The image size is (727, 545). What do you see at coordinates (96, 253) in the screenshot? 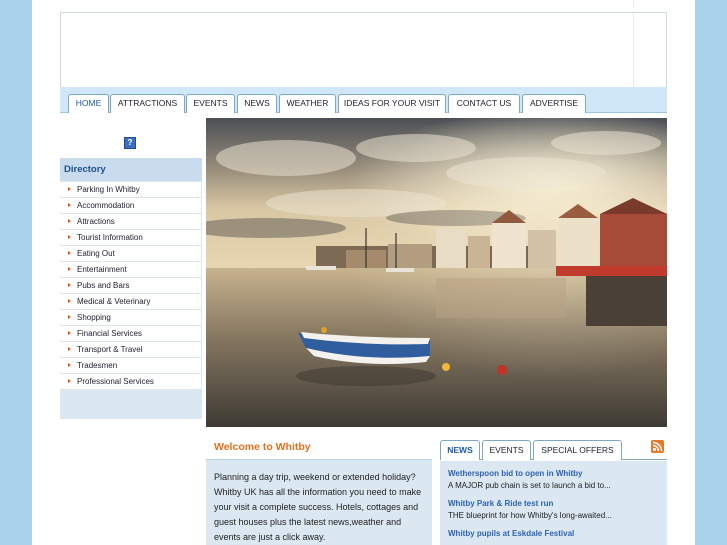
I see `directory-item-label: Eating Out` at bounding box center [96, 253].